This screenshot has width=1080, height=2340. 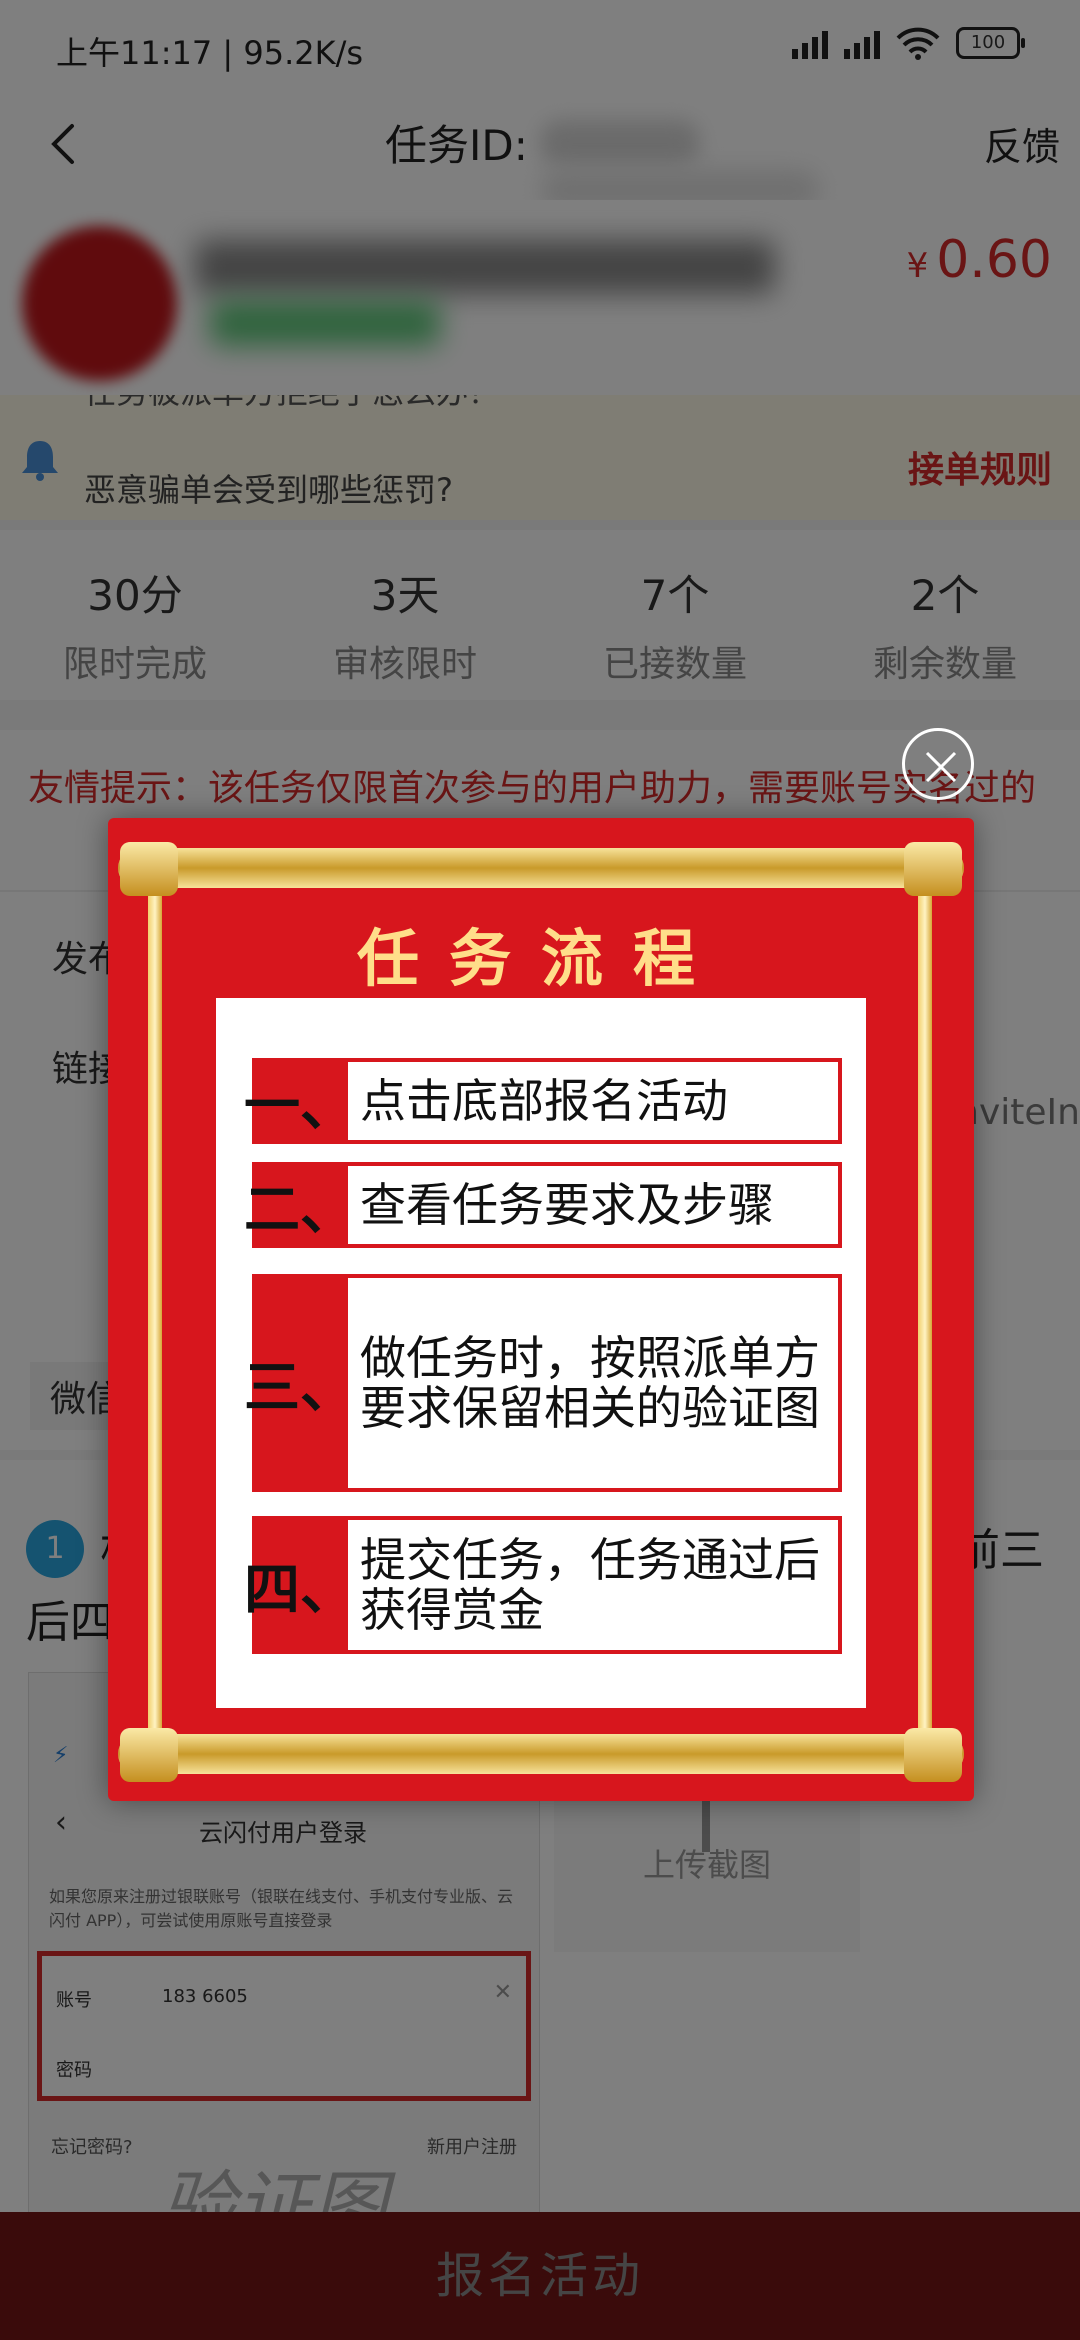 I want to click on process-step-2: 二、 查看任务要求及步骤, so click(x=543, y=1205).